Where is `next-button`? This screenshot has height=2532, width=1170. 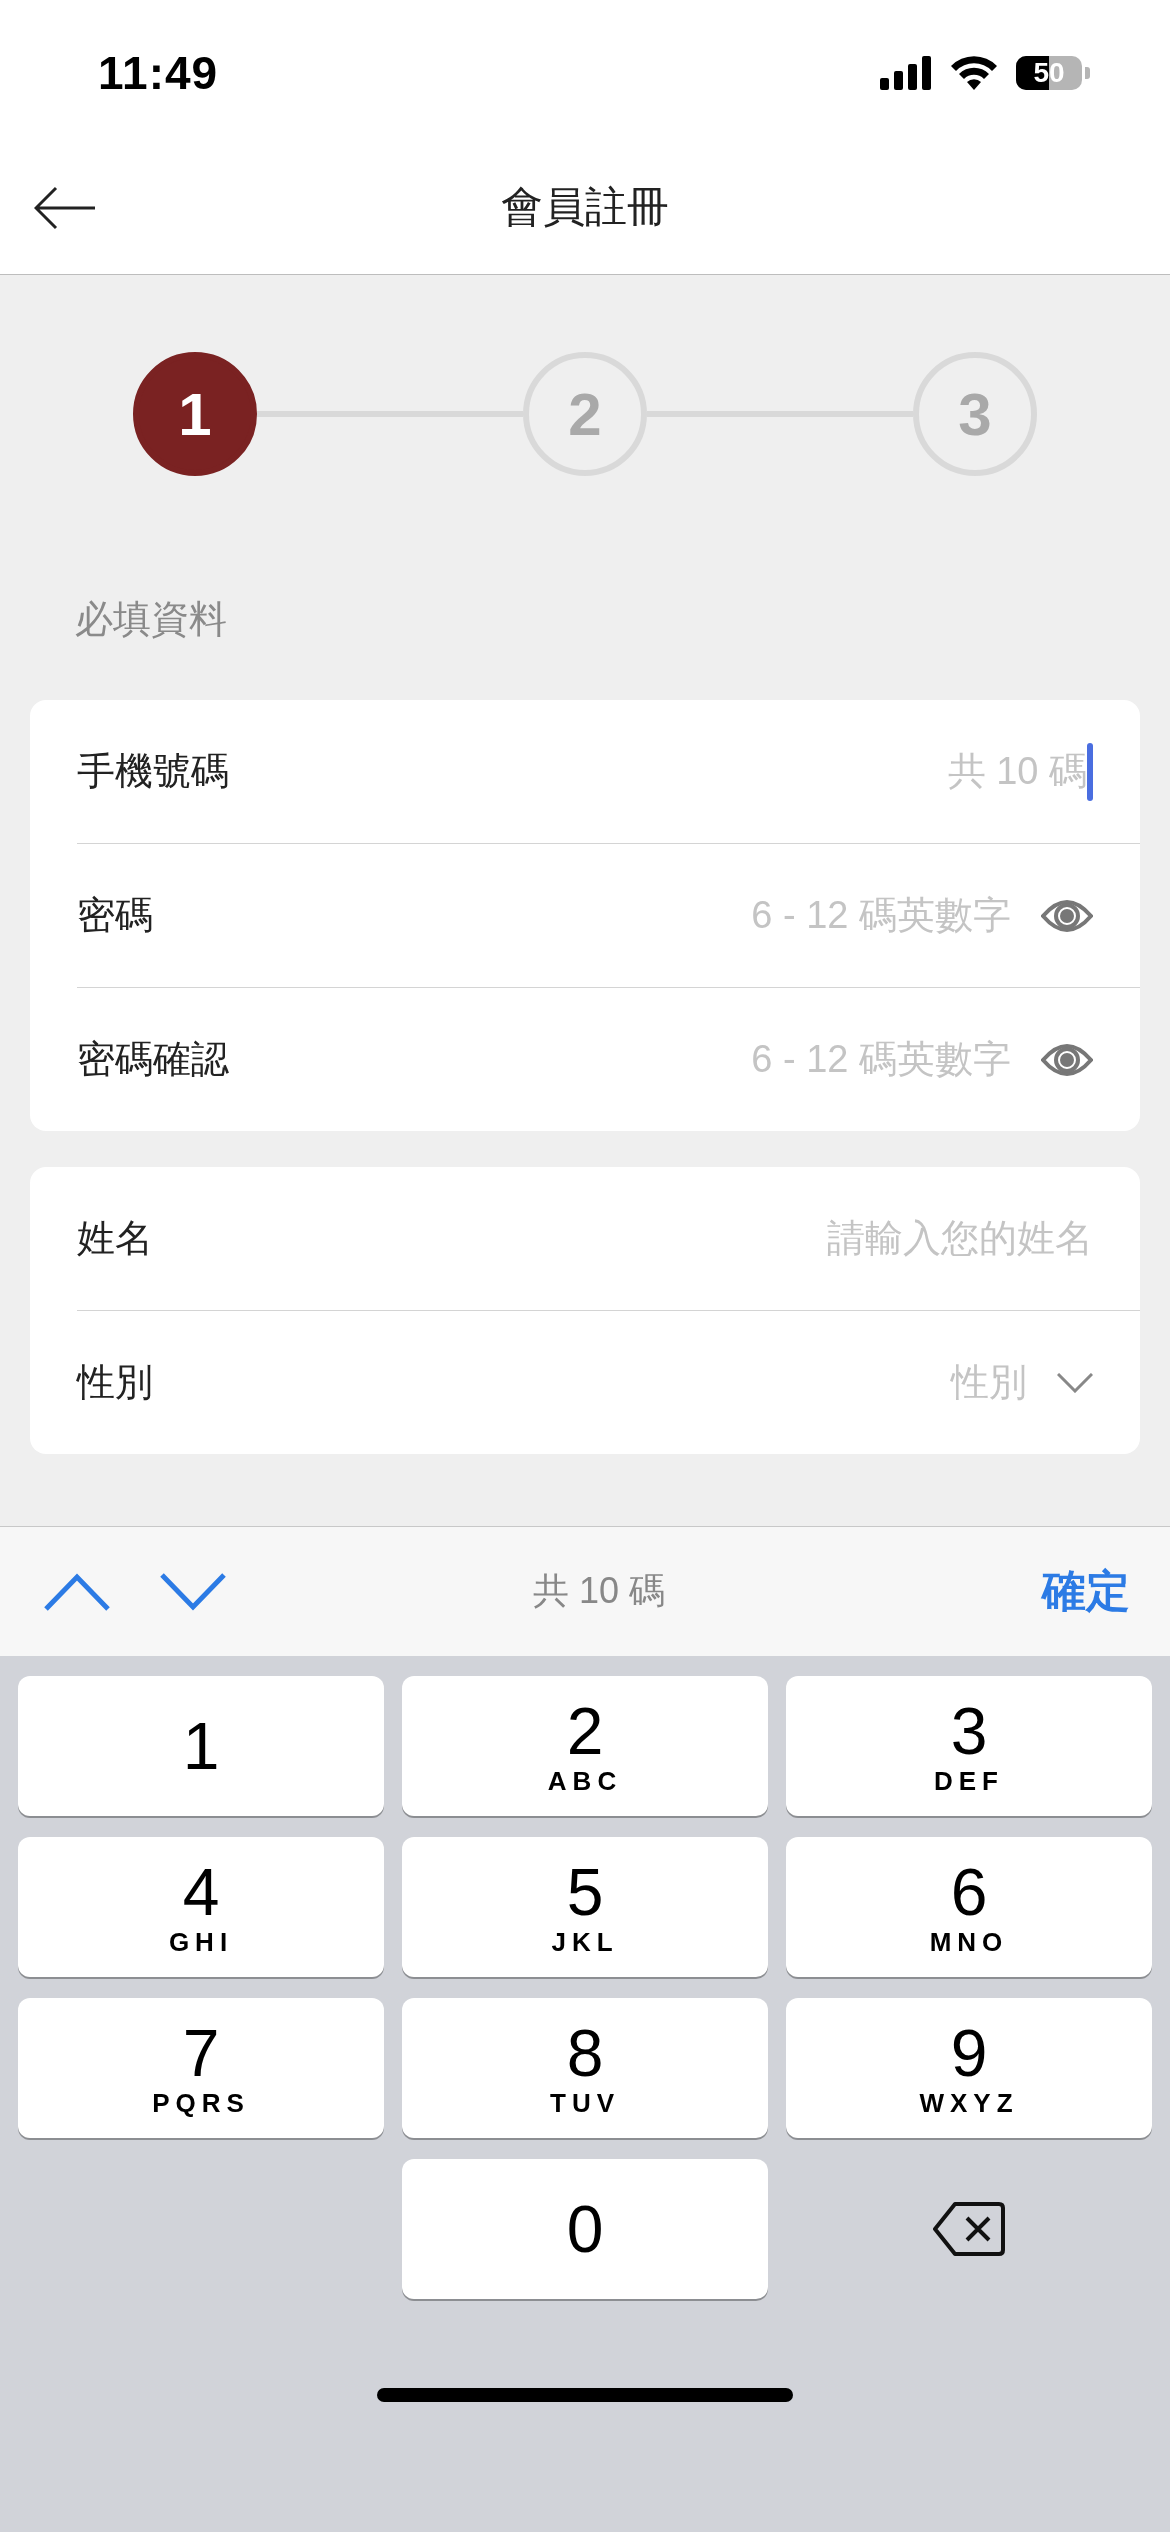
next-button is located at coordinates (193, 1591).